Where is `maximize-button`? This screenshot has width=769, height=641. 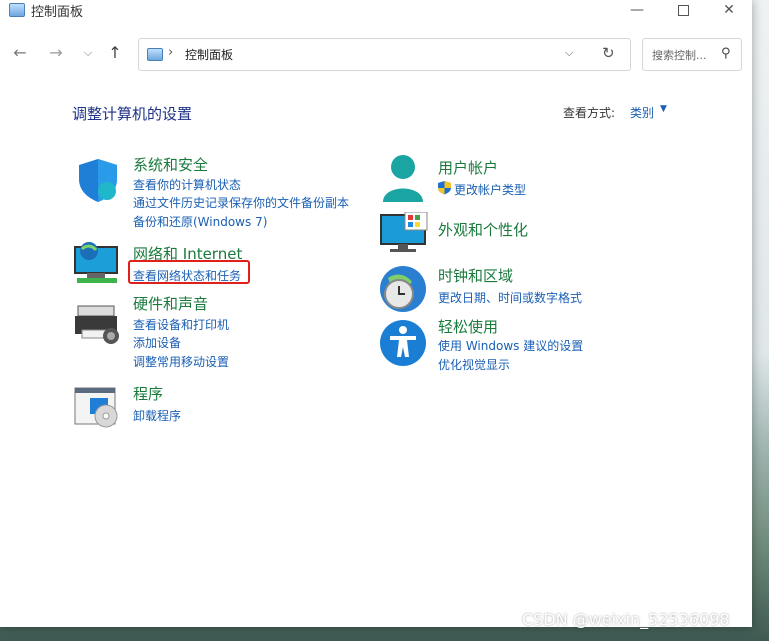 maximize-button is located at coordinates (683, 11).